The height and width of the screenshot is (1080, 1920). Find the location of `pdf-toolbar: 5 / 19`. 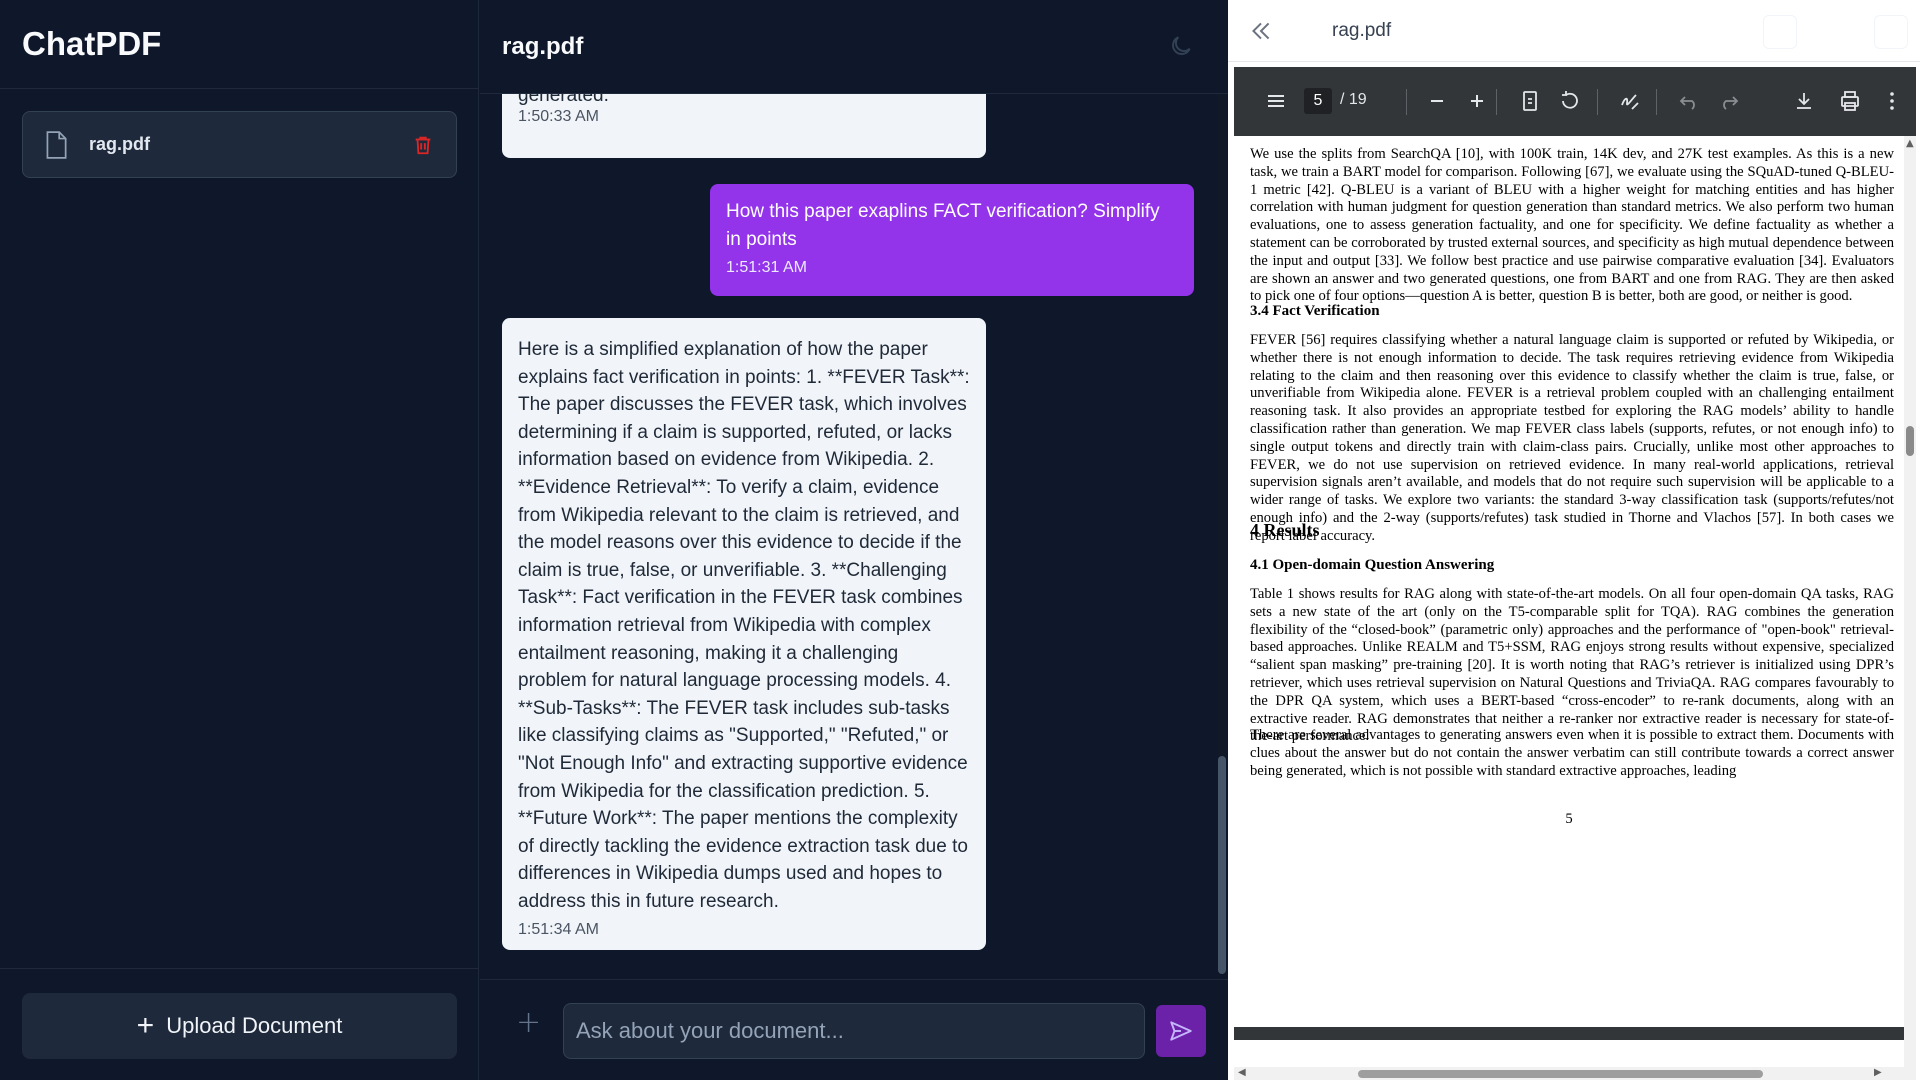

pdf-toolbar: 5 / 19 is located at coordinates (1575, 101).